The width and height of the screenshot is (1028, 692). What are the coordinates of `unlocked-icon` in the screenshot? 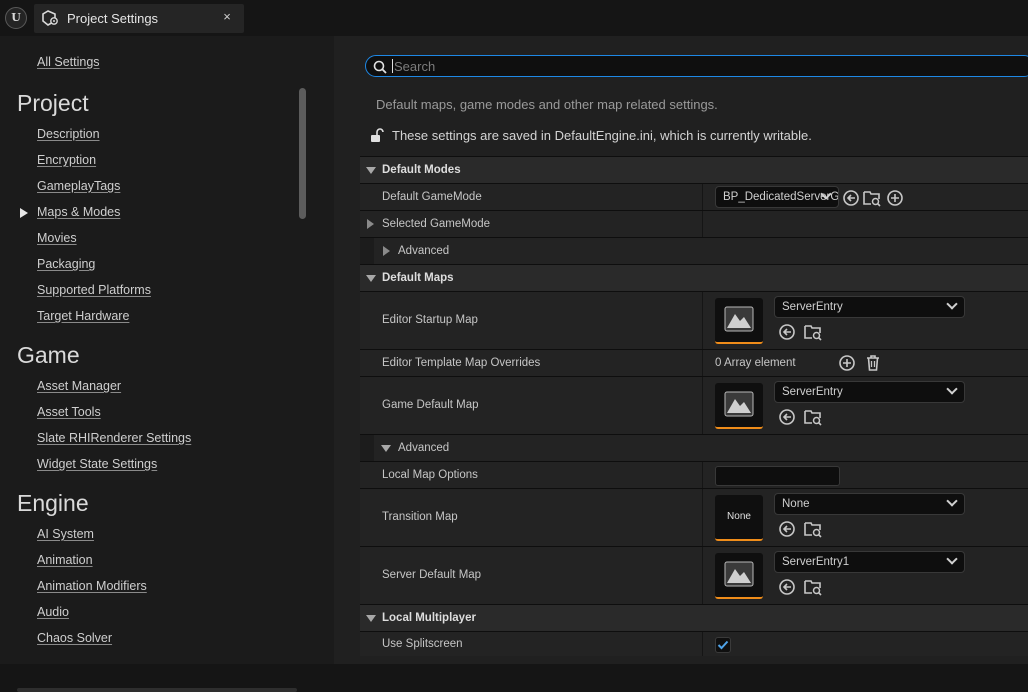 It's located at (377, 135).